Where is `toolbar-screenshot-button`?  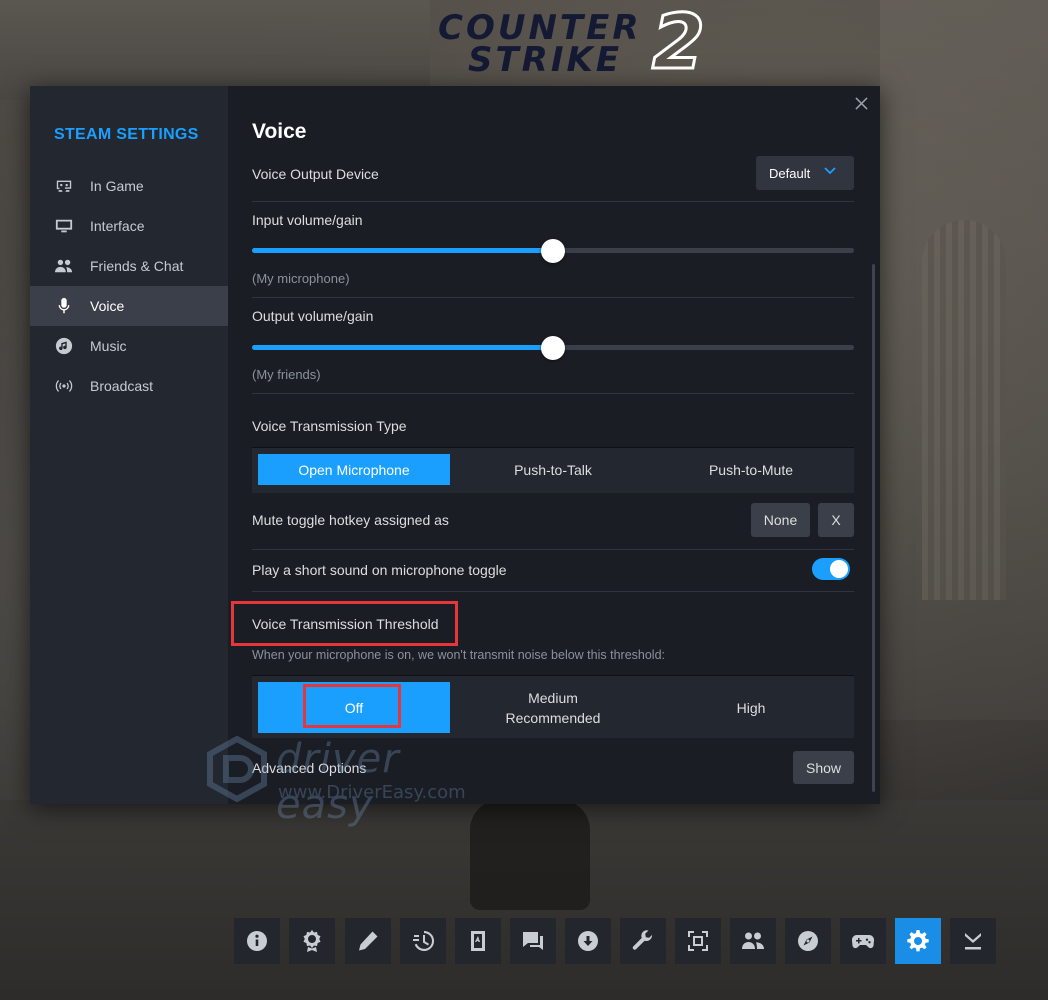 toolbar-screenshot-button is located at coordinates (698, 941).